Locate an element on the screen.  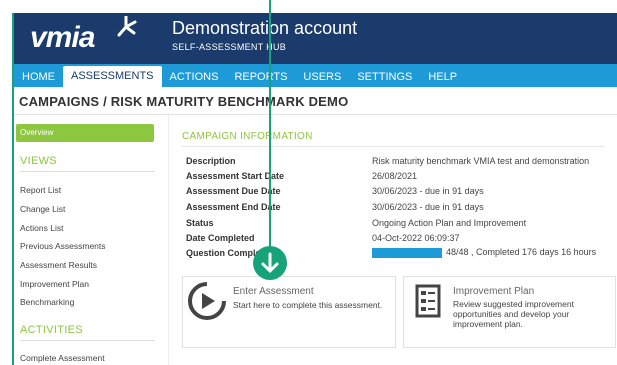
breadcrumb: CAMPAIGNS / RISK MATURITY BENCHMARK DEMO is located at coordinates (184, 101).